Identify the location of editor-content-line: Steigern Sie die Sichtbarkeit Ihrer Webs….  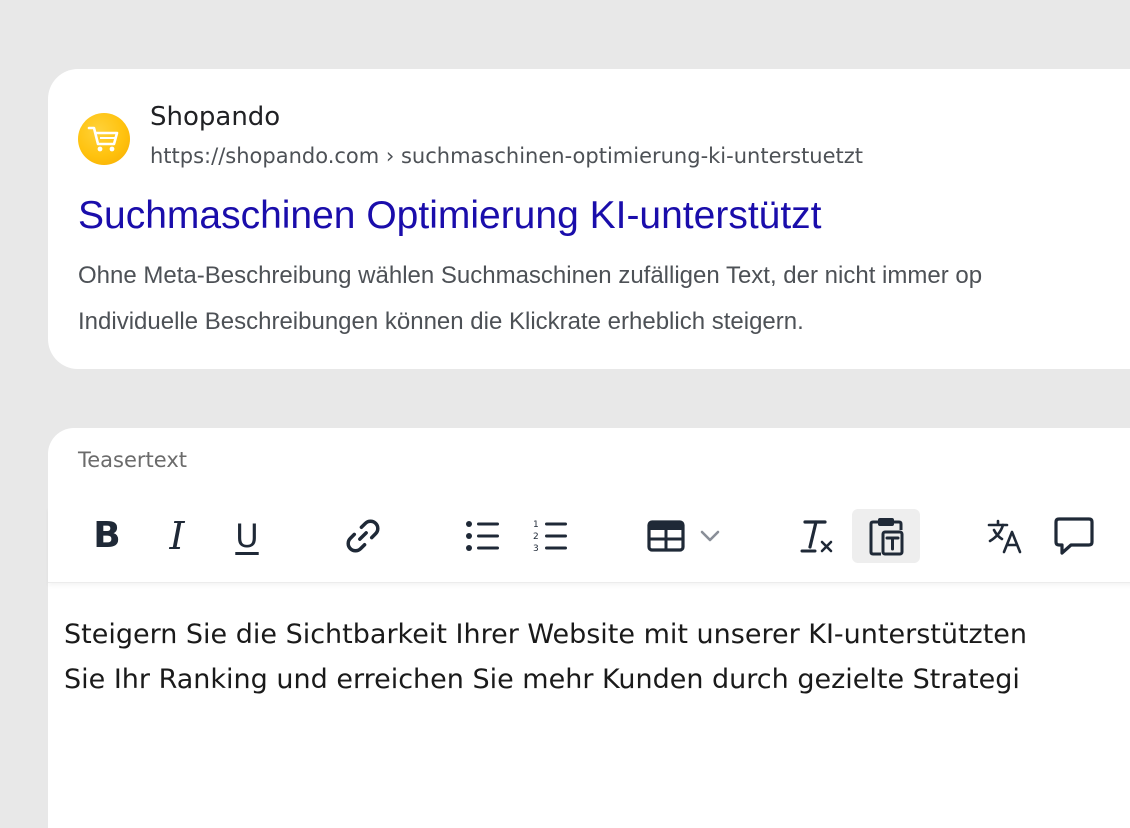
(546, 634).